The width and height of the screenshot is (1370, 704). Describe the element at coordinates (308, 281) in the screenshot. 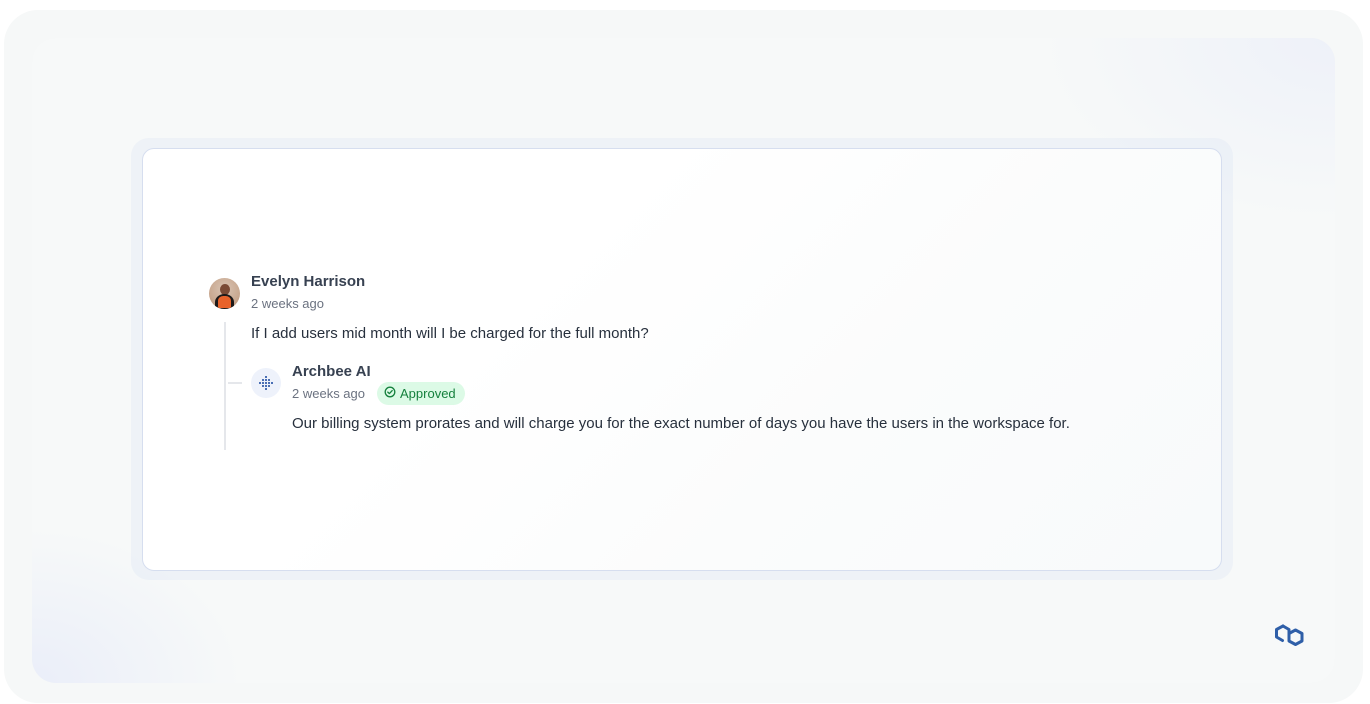

I see `comment-author: Evelyn Harrison` at that location.